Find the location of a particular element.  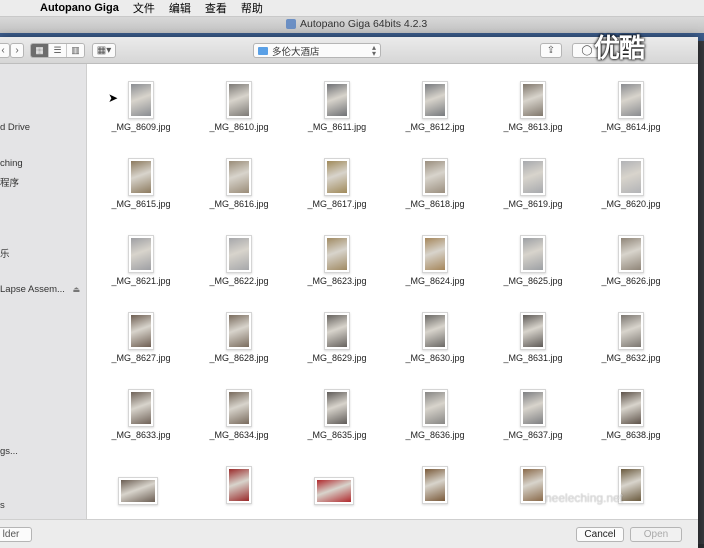

file-item: _MG_8612.jpg is located at coordinates (435, 102).